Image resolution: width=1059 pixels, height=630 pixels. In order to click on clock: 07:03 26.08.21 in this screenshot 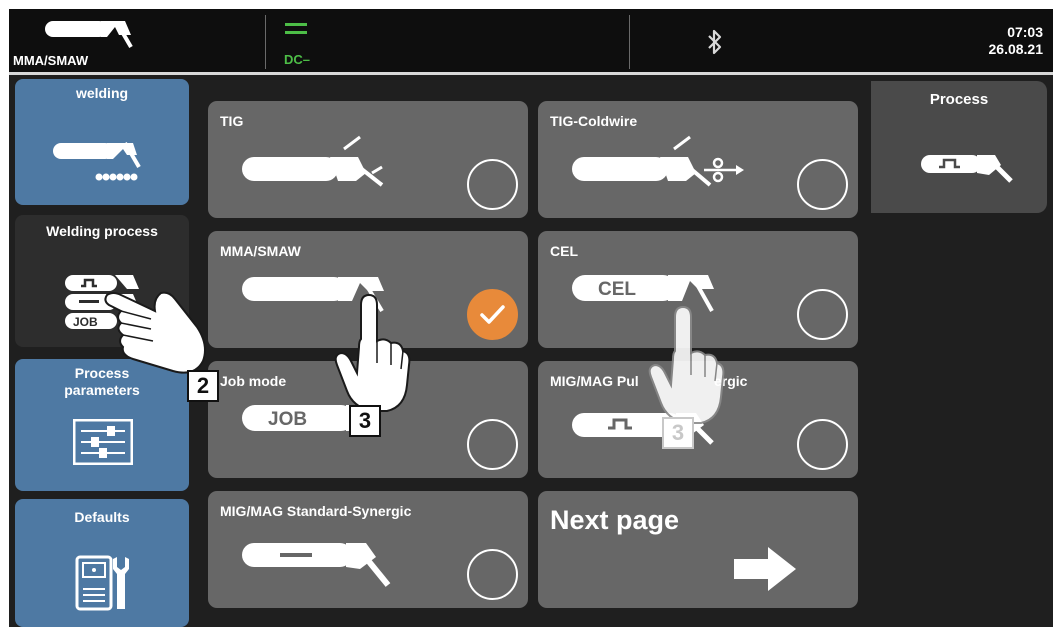, I will do `click(1016, 41)`.